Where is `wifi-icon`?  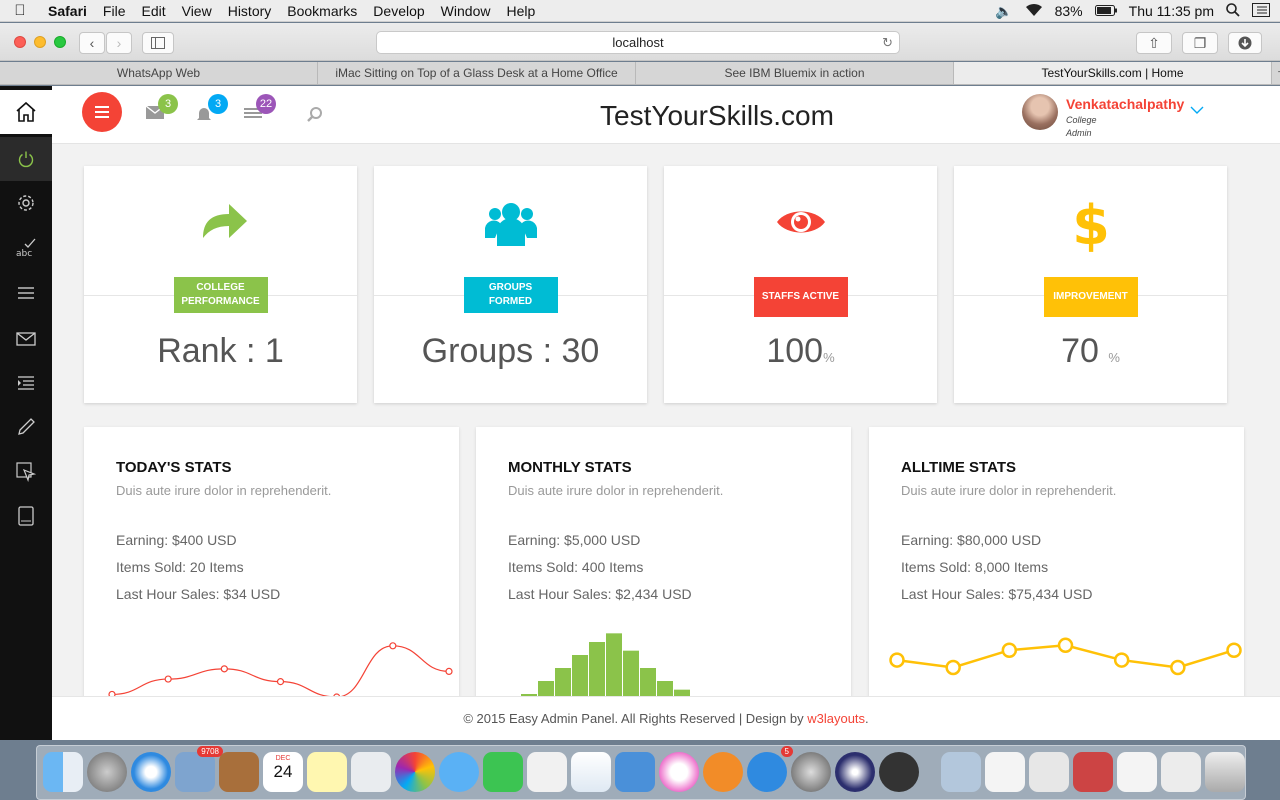 wifi-icon is located at coordinates (1034, 11).